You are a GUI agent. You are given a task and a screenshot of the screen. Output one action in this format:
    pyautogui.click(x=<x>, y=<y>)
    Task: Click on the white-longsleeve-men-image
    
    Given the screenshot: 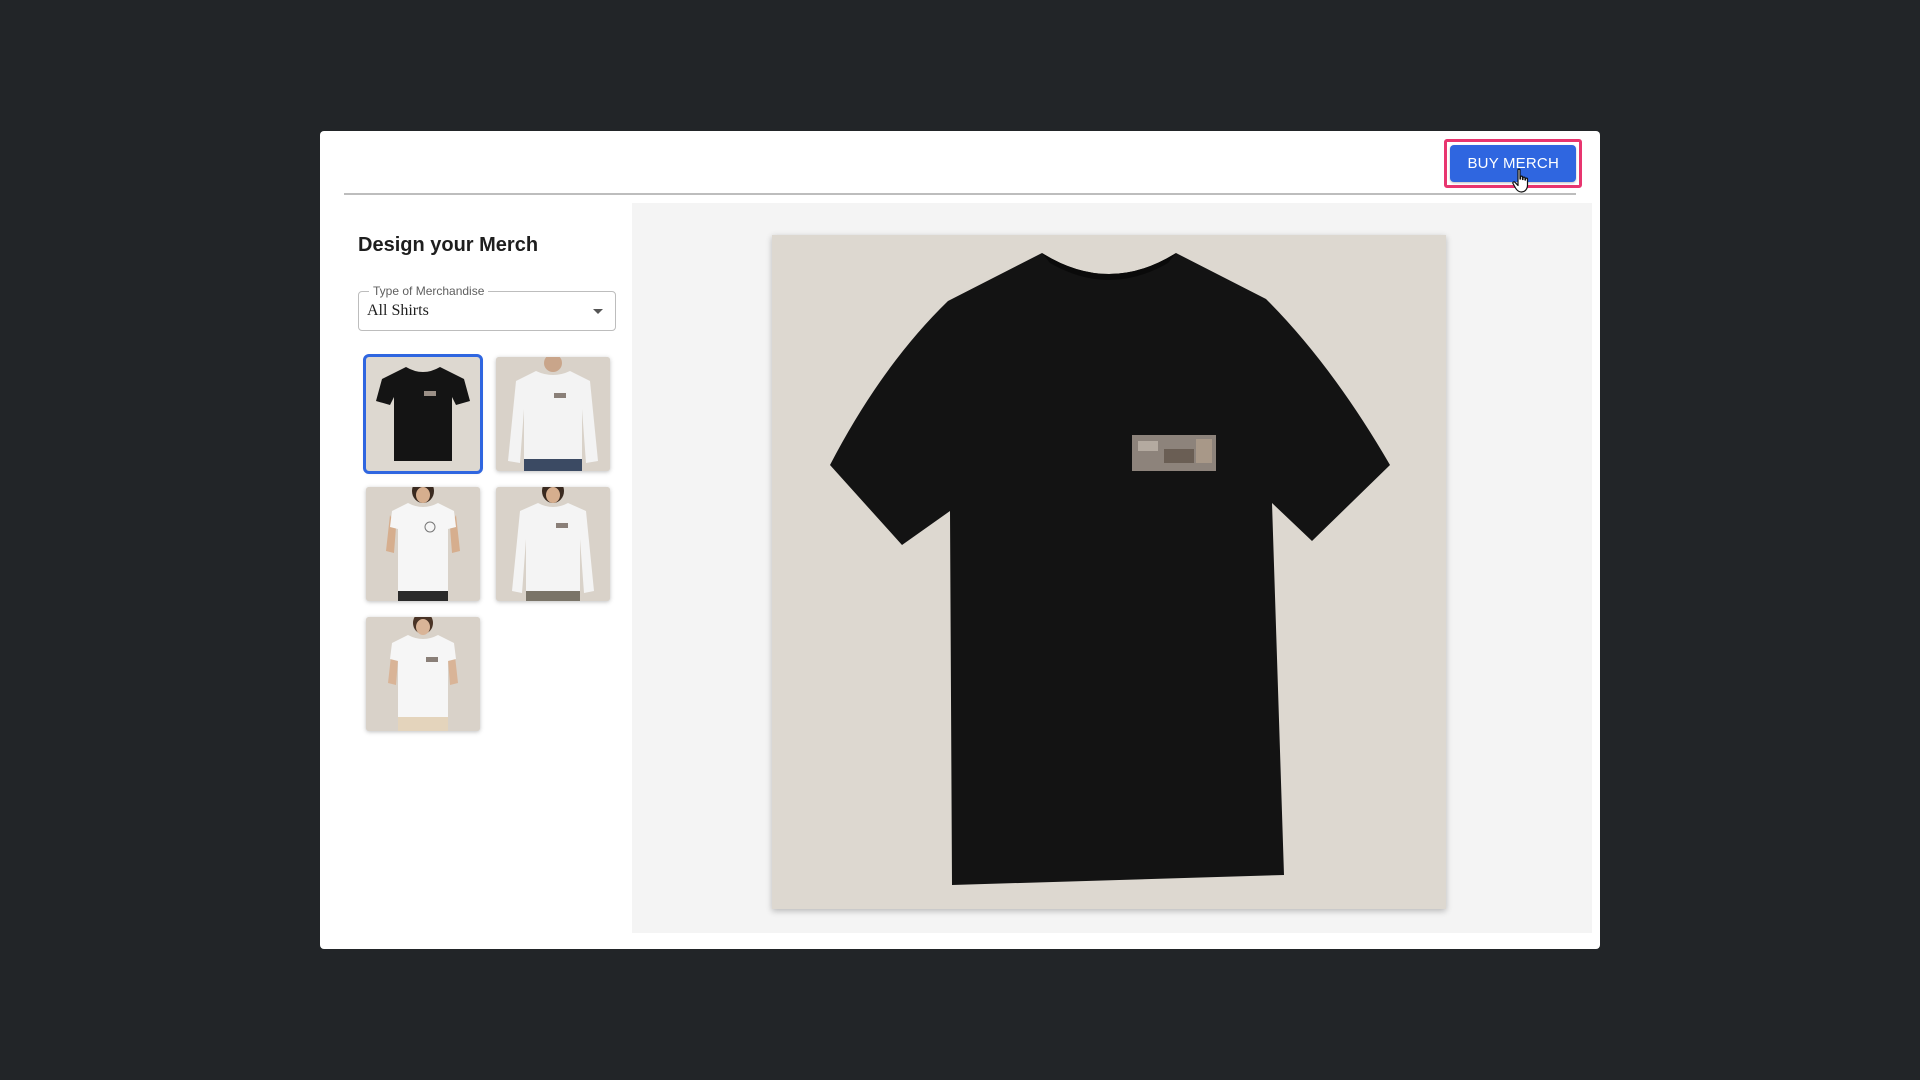 What is the action you would take?
    pyautogui.click(x=553, y=414)
    